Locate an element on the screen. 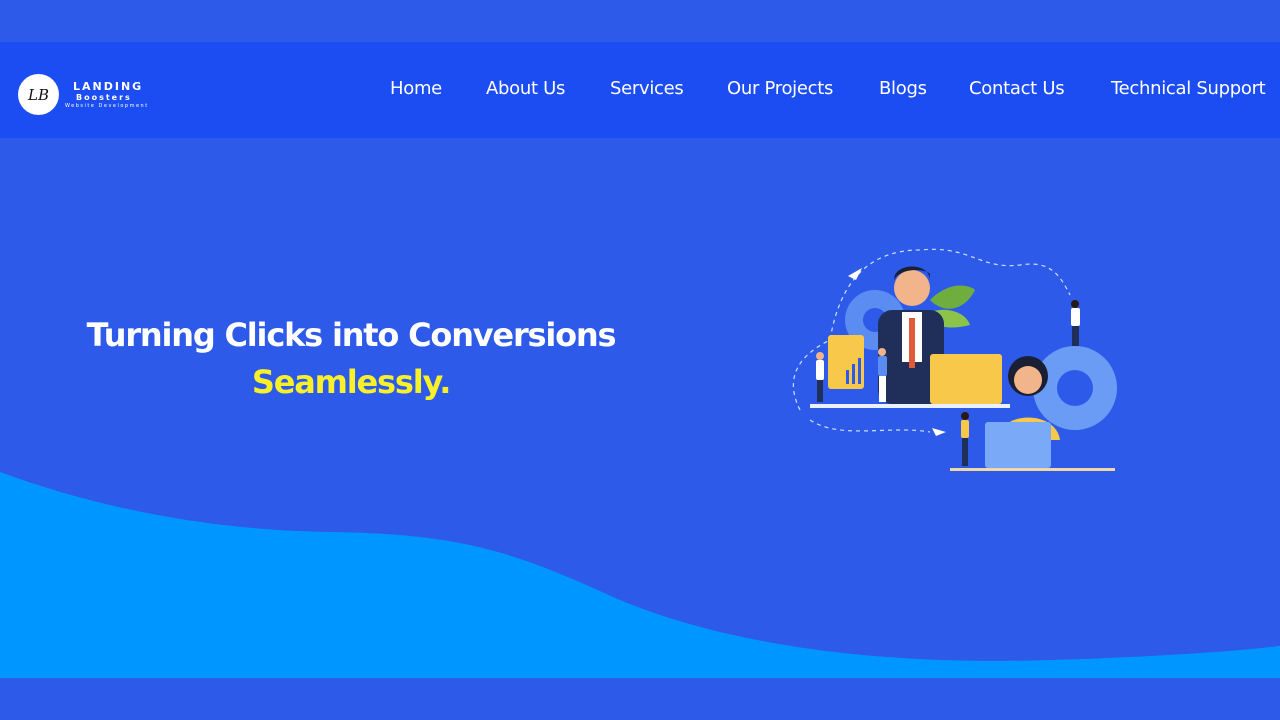  desk-lower is located at coordinates (1032, 469).